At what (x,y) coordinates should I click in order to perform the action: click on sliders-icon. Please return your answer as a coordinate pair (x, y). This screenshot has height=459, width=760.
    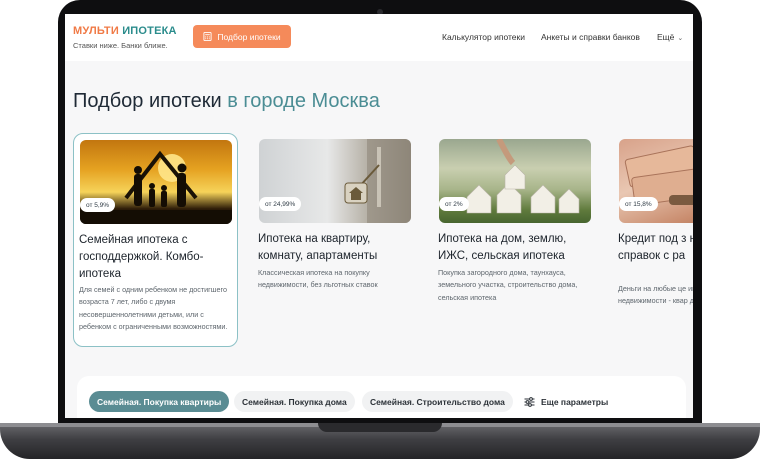
    Looking at the image, I should click on (529, 401).